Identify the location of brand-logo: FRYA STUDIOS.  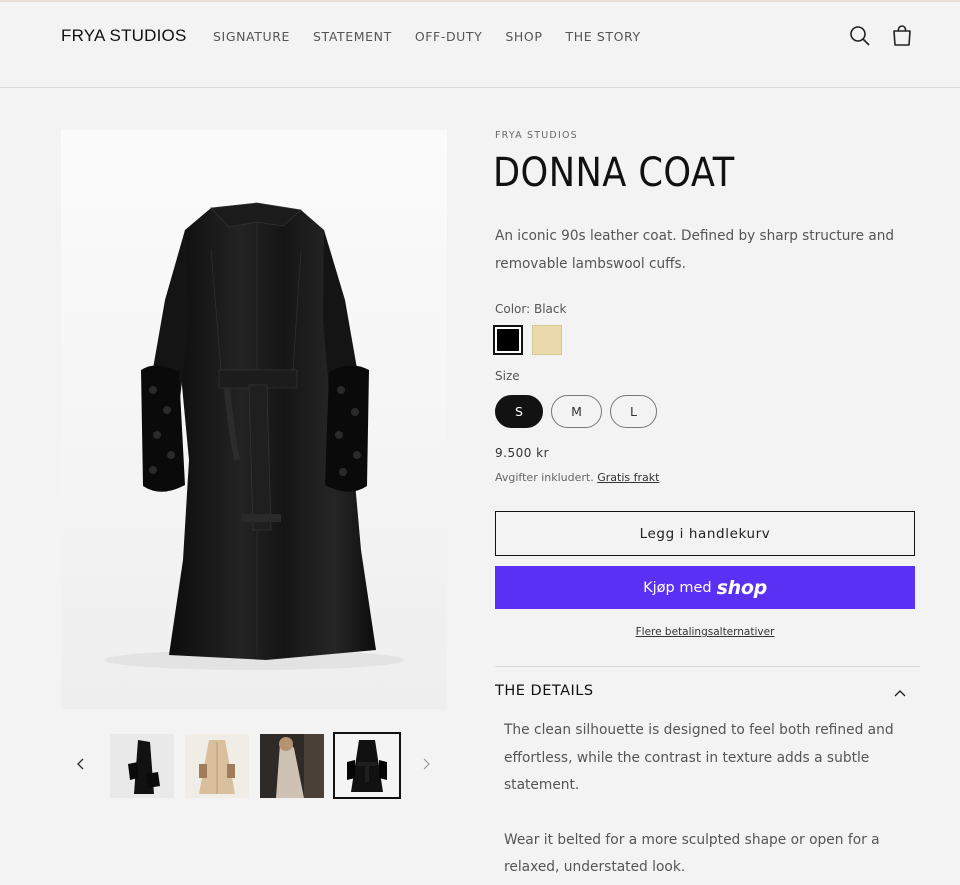
(124, 36).